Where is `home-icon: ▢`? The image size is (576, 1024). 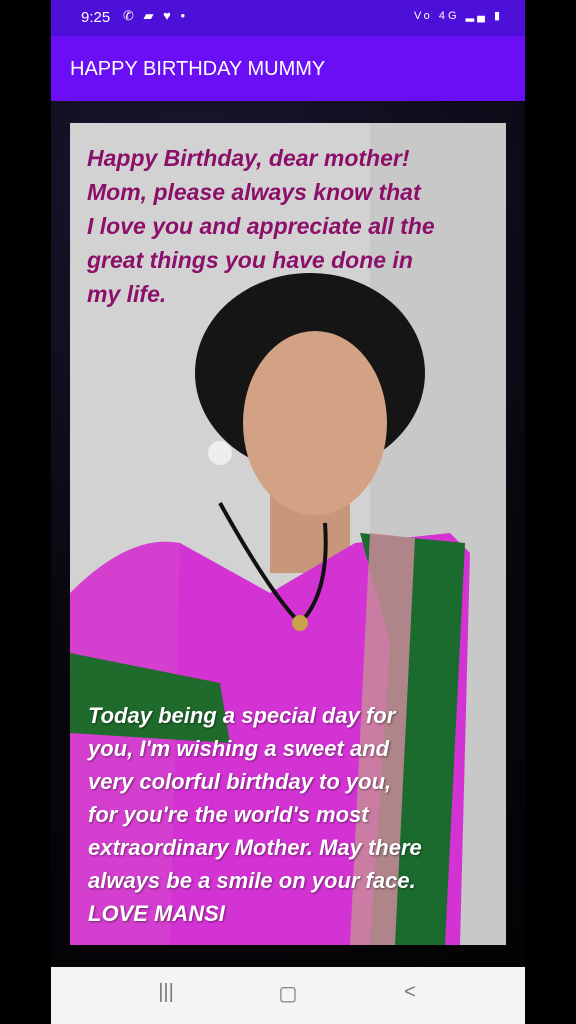
home-icon: ▢ is located at coordinates (288, 996).